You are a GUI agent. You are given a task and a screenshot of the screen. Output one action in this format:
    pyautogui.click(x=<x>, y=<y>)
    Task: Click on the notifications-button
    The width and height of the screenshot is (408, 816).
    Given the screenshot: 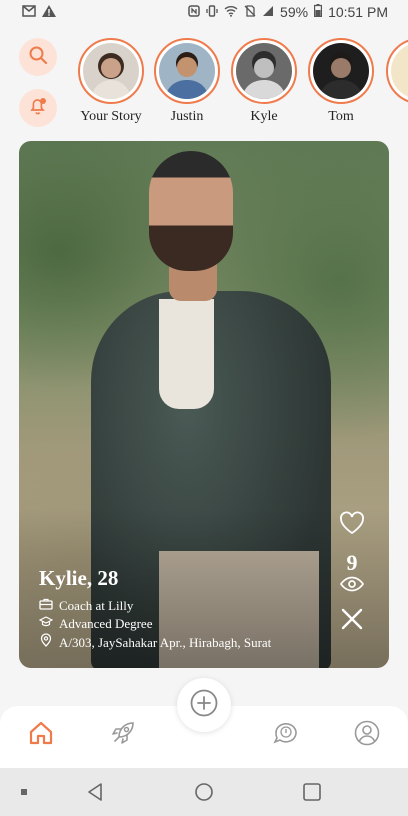 What is the action you would take?
    pyautogui.click(x=38, y=108)
    